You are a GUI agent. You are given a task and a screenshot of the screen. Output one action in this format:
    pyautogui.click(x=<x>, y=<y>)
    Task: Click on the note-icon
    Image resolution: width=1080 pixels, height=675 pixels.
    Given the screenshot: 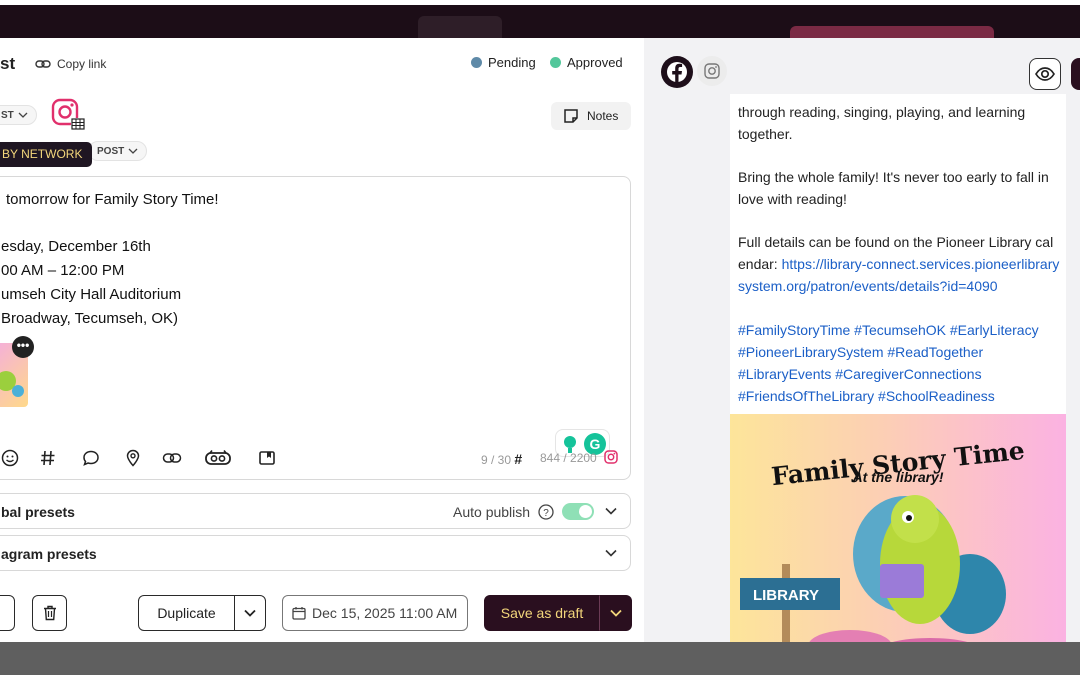 What is the action you would take?
    pyautogui.click(x=571, y=116)
    